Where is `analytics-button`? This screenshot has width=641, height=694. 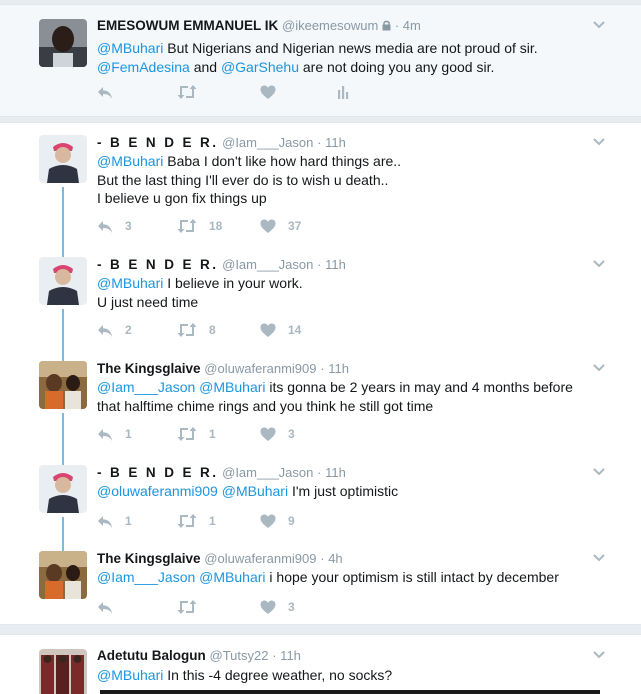 analytics-button is located at coordinates (349, 92).